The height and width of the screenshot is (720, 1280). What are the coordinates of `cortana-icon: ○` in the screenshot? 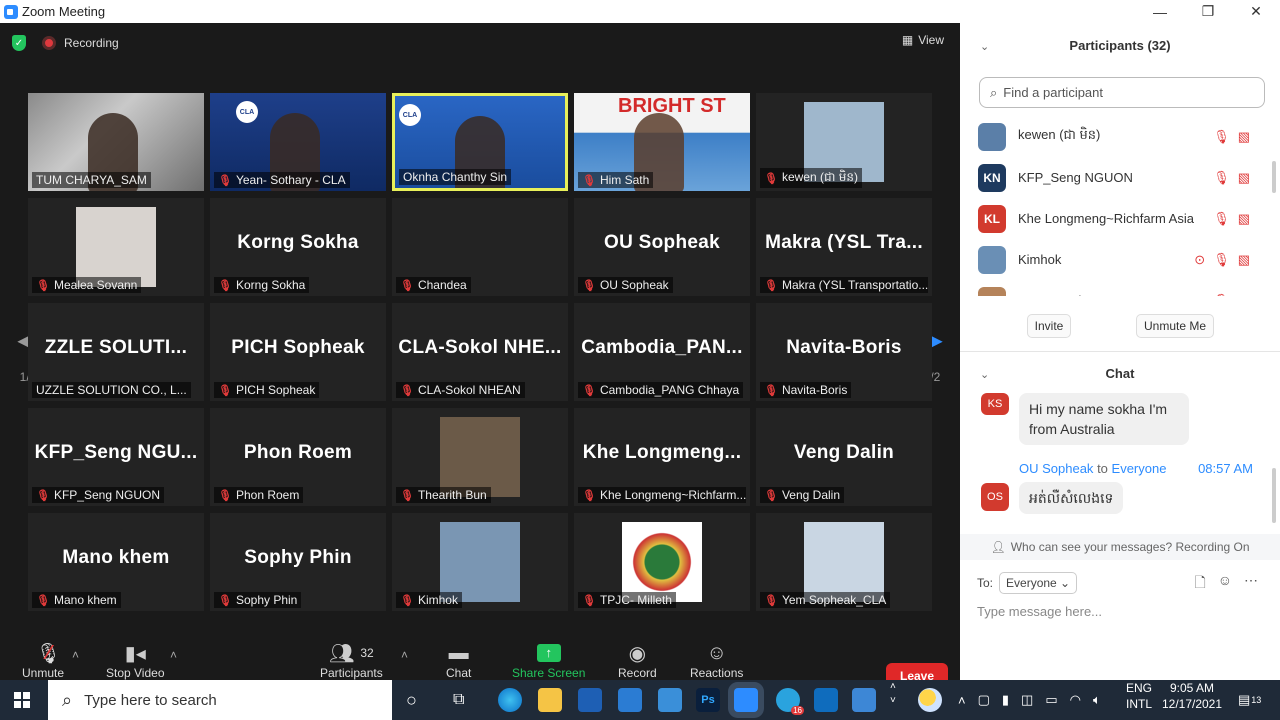 It's located at (411, 700).